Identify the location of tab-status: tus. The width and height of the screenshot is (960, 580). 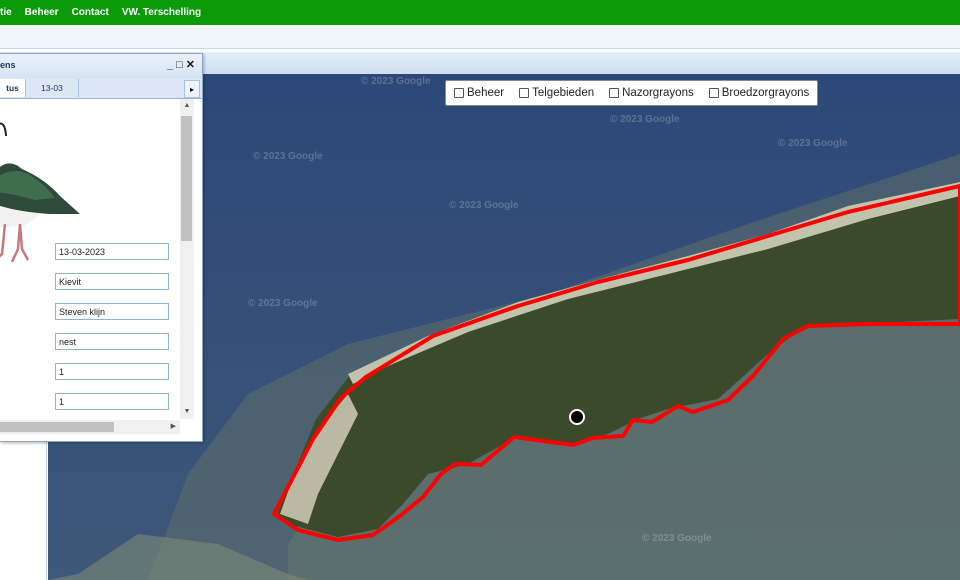
(13, 88).